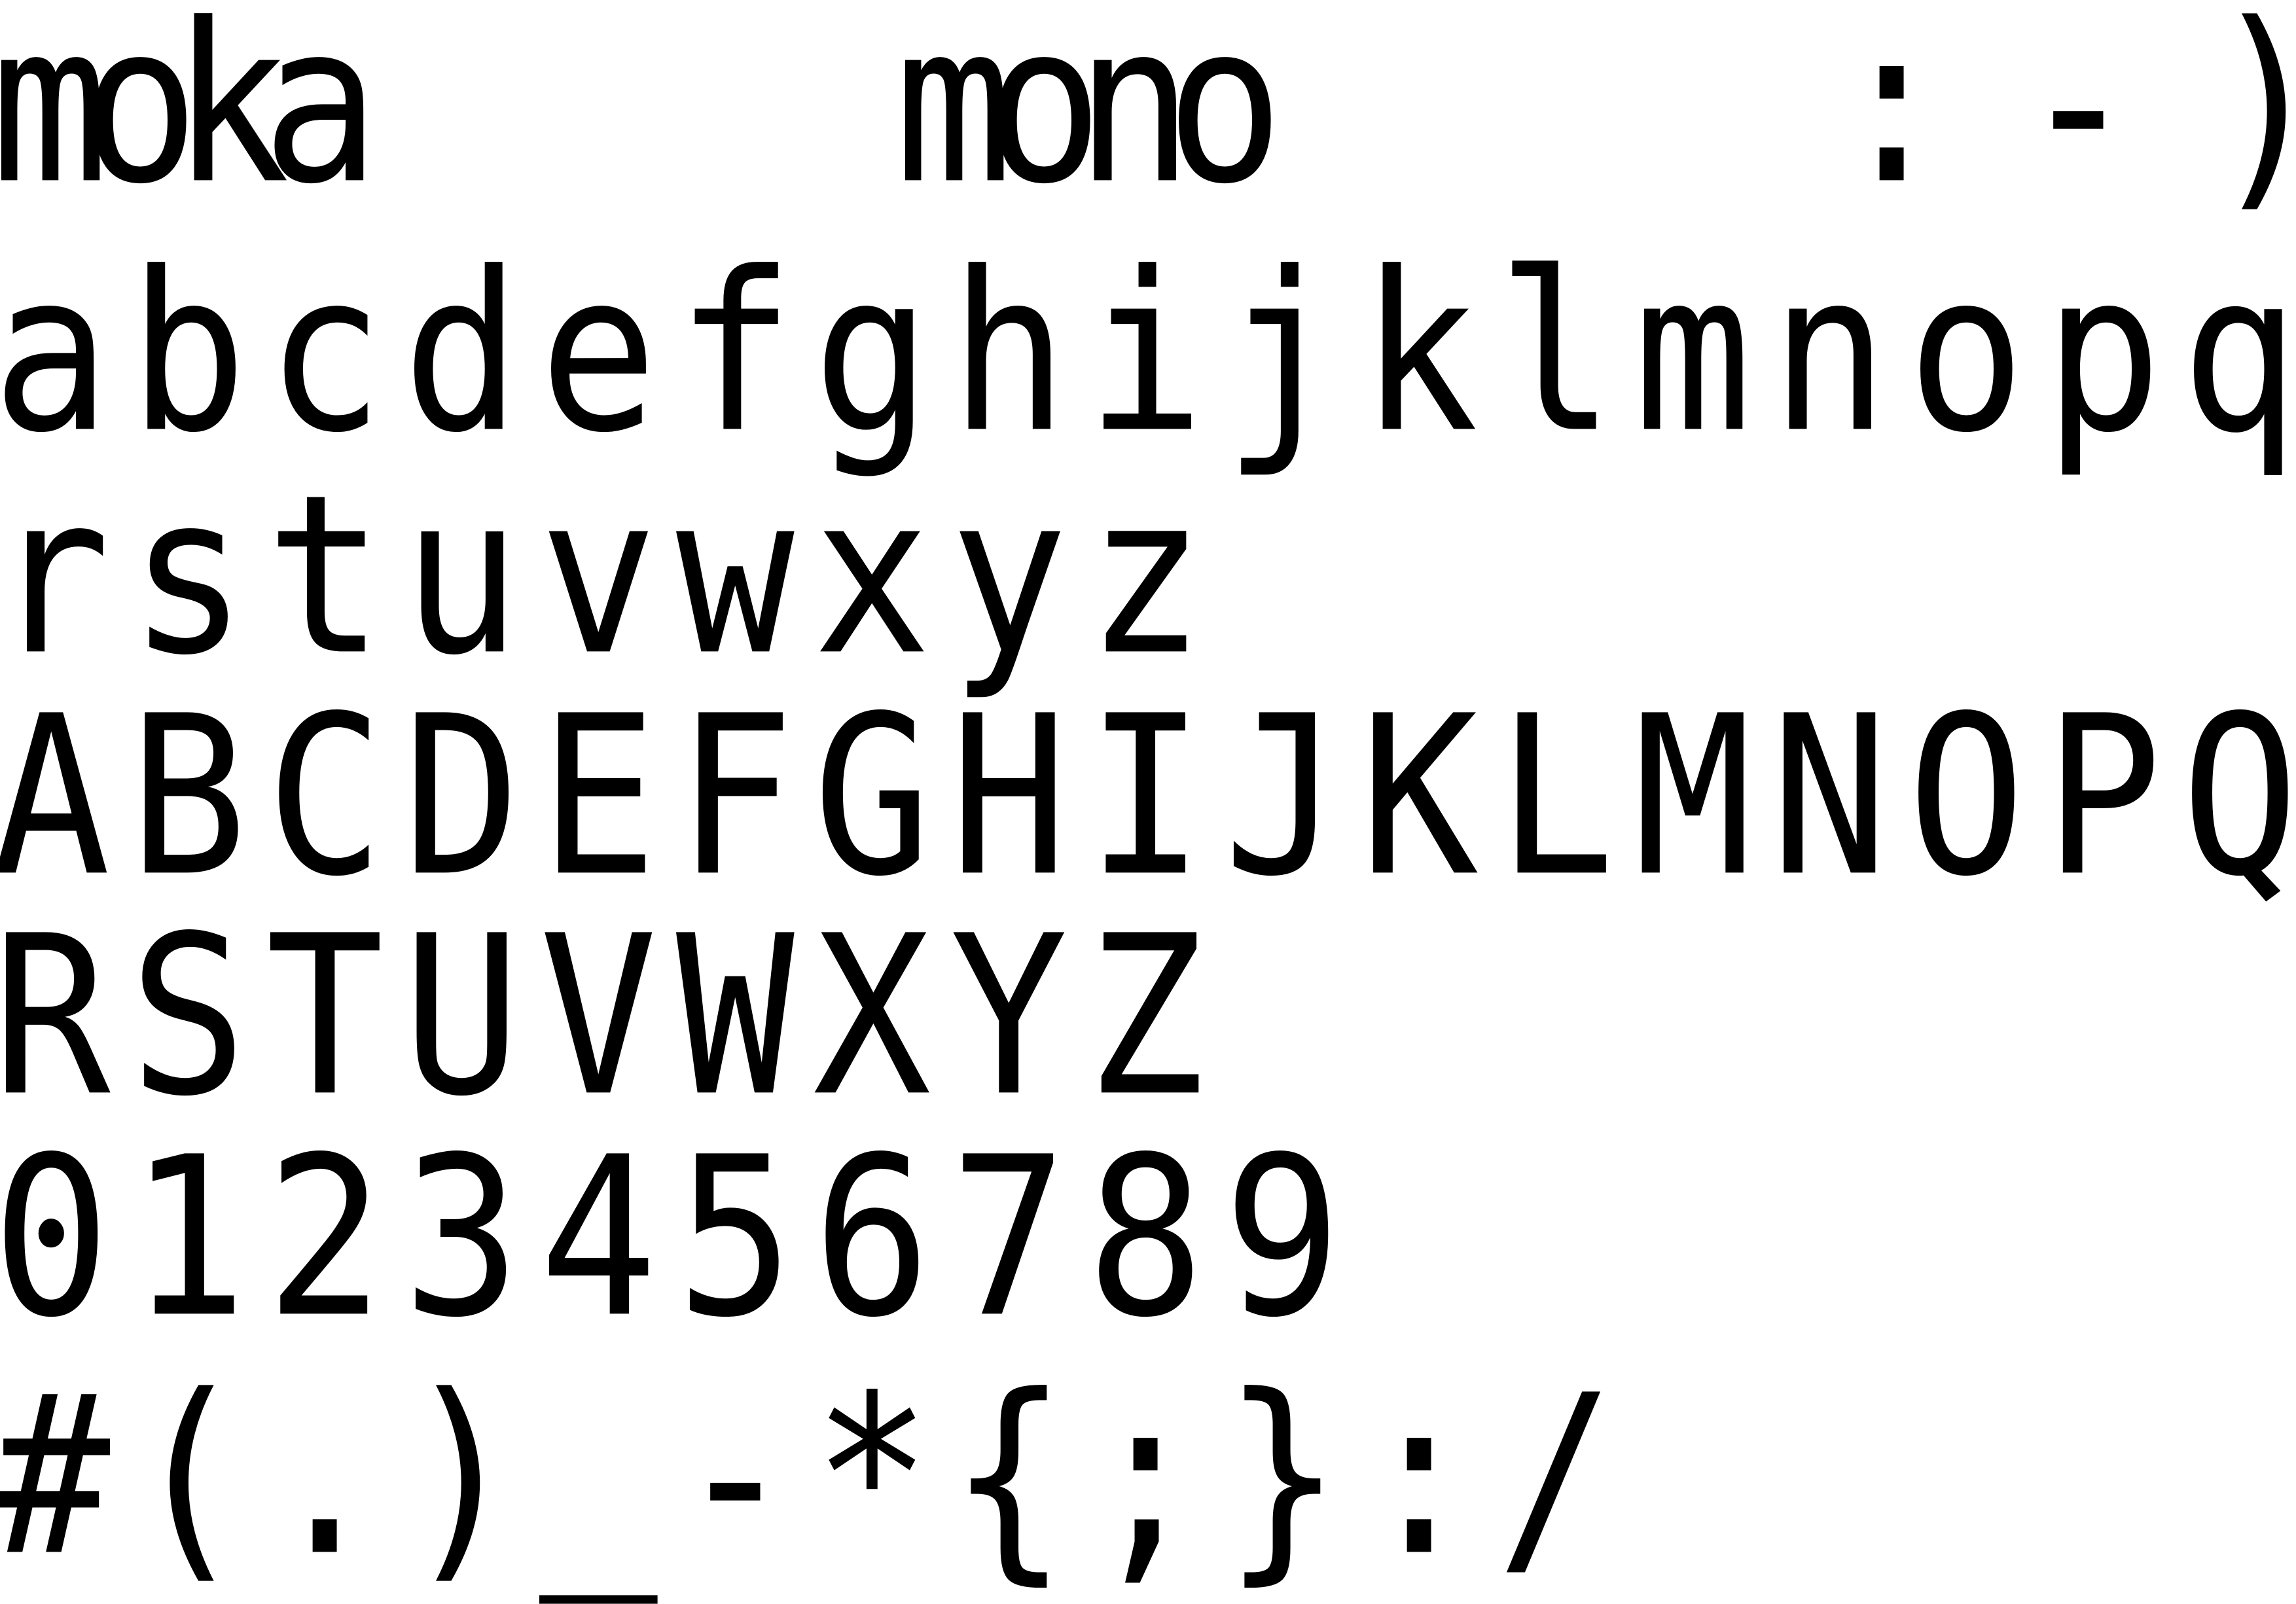 Image resolution: width=2296 pixels, height=1604 pixels. What do you see at coordinates (1282, 353) in the screenshot?
I see `glyph: j` at bounding box center [1282, 353].